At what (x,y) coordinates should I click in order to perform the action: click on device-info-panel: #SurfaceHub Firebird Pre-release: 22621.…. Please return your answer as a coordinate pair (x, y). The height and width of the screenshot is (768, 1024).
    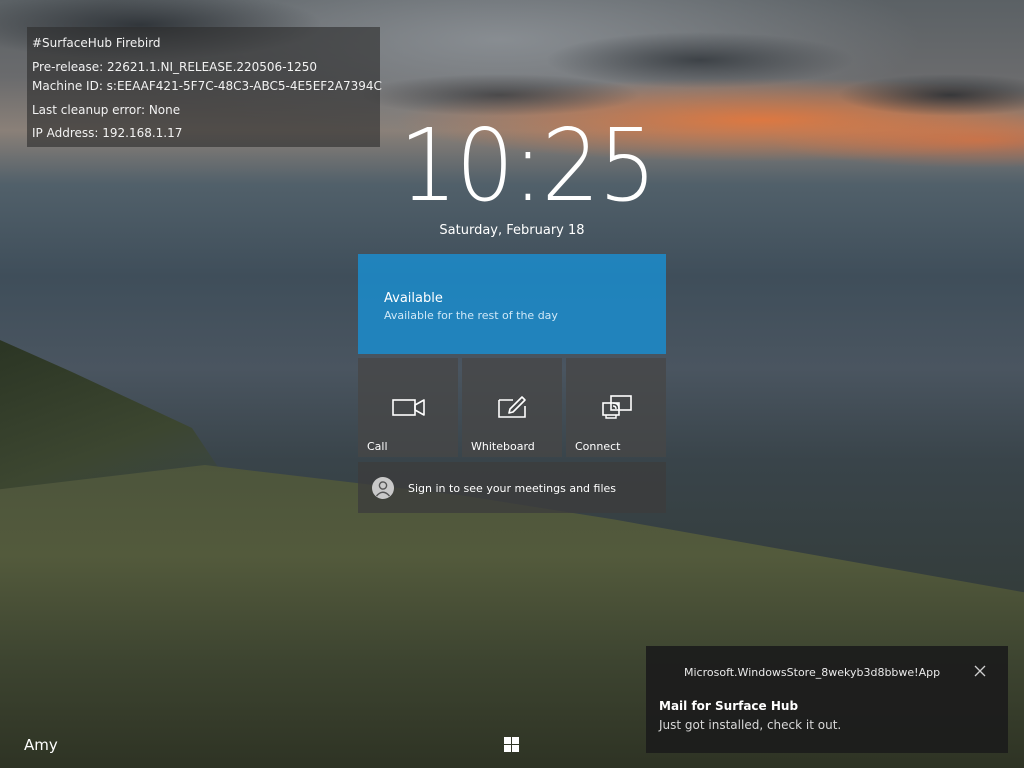
    Looking at the image, I should click on (204, 87).